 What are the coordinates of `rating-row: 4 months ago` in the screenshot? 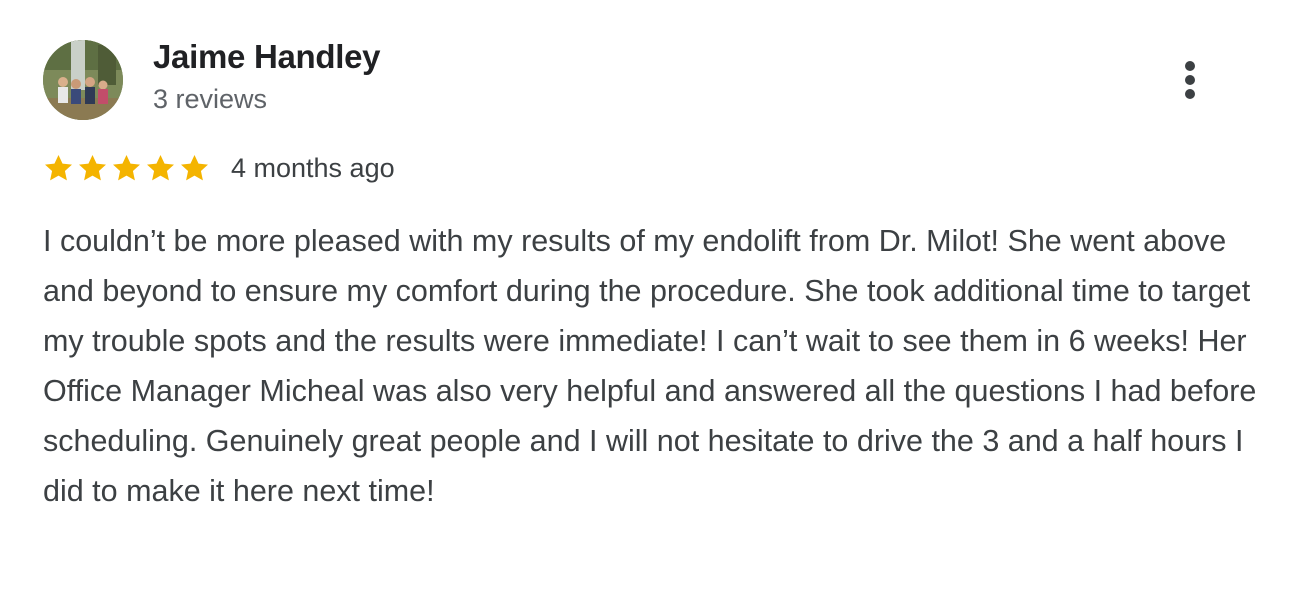 It's located at (218, 168).